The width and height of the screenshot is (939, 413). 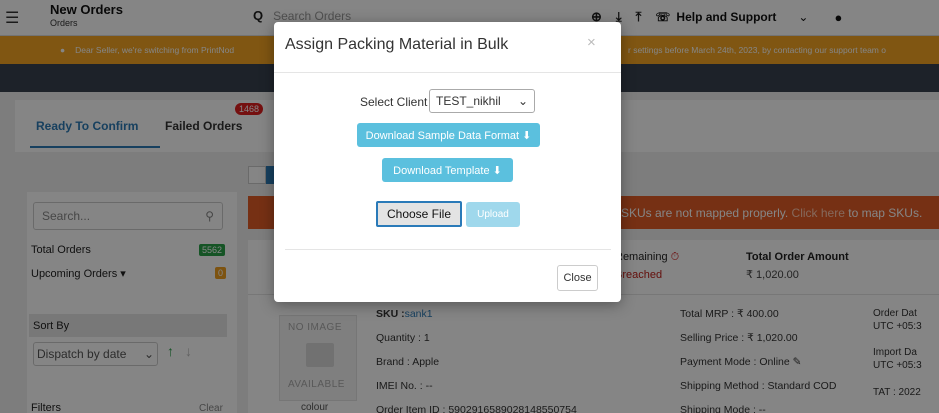 I want to click on client-select-value: TEST_nikhil, so click(x=468, y=101).